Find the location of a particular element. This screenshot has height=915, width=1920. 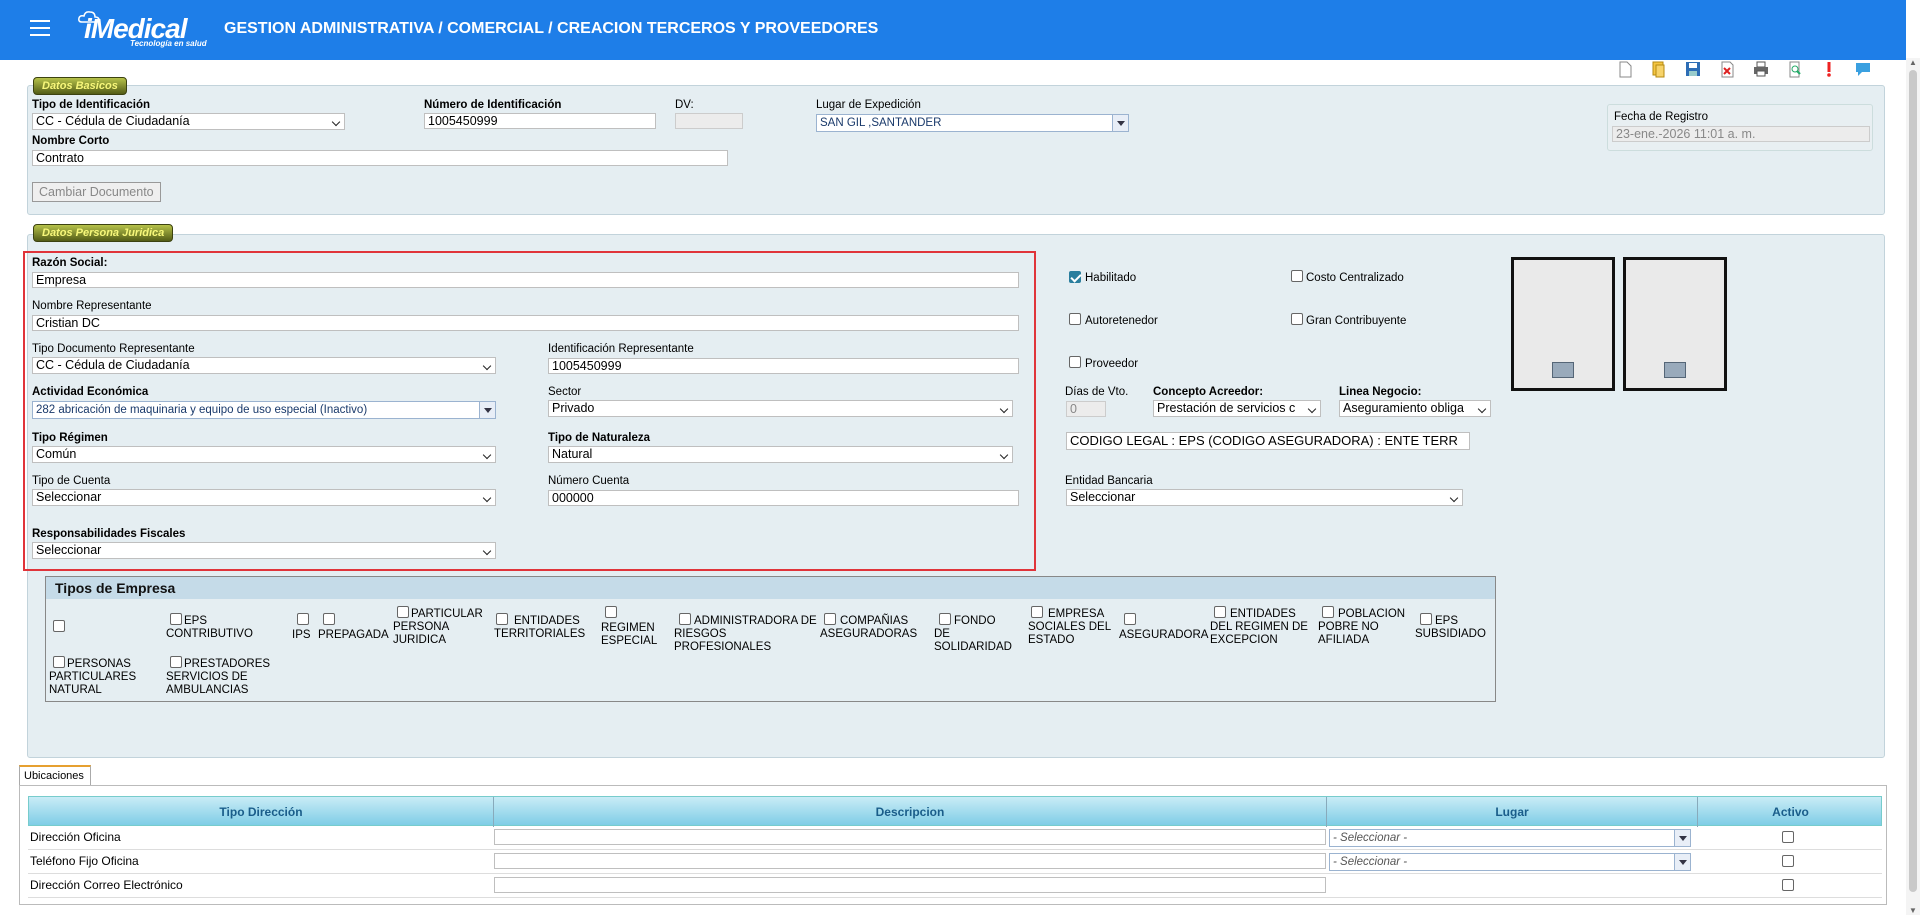

table-row: Dirección Correo Electrónico is located at coordinates (955, 886).